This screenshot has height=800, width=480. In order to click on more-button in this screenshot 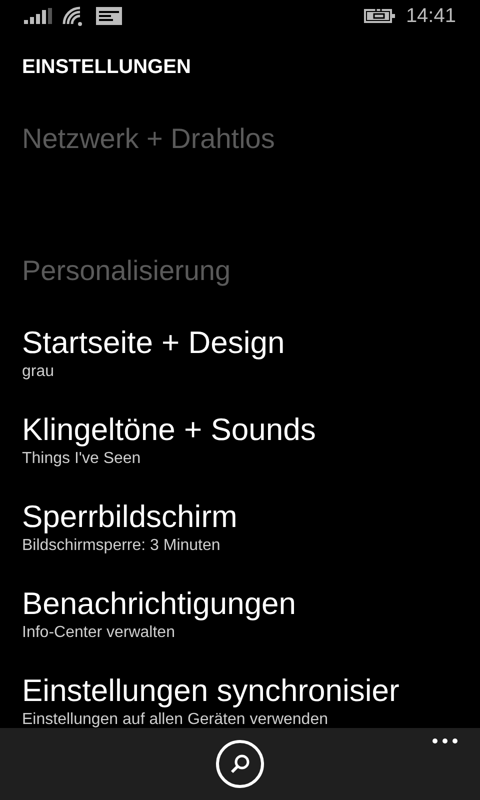, I will do `click(445, 741)`.